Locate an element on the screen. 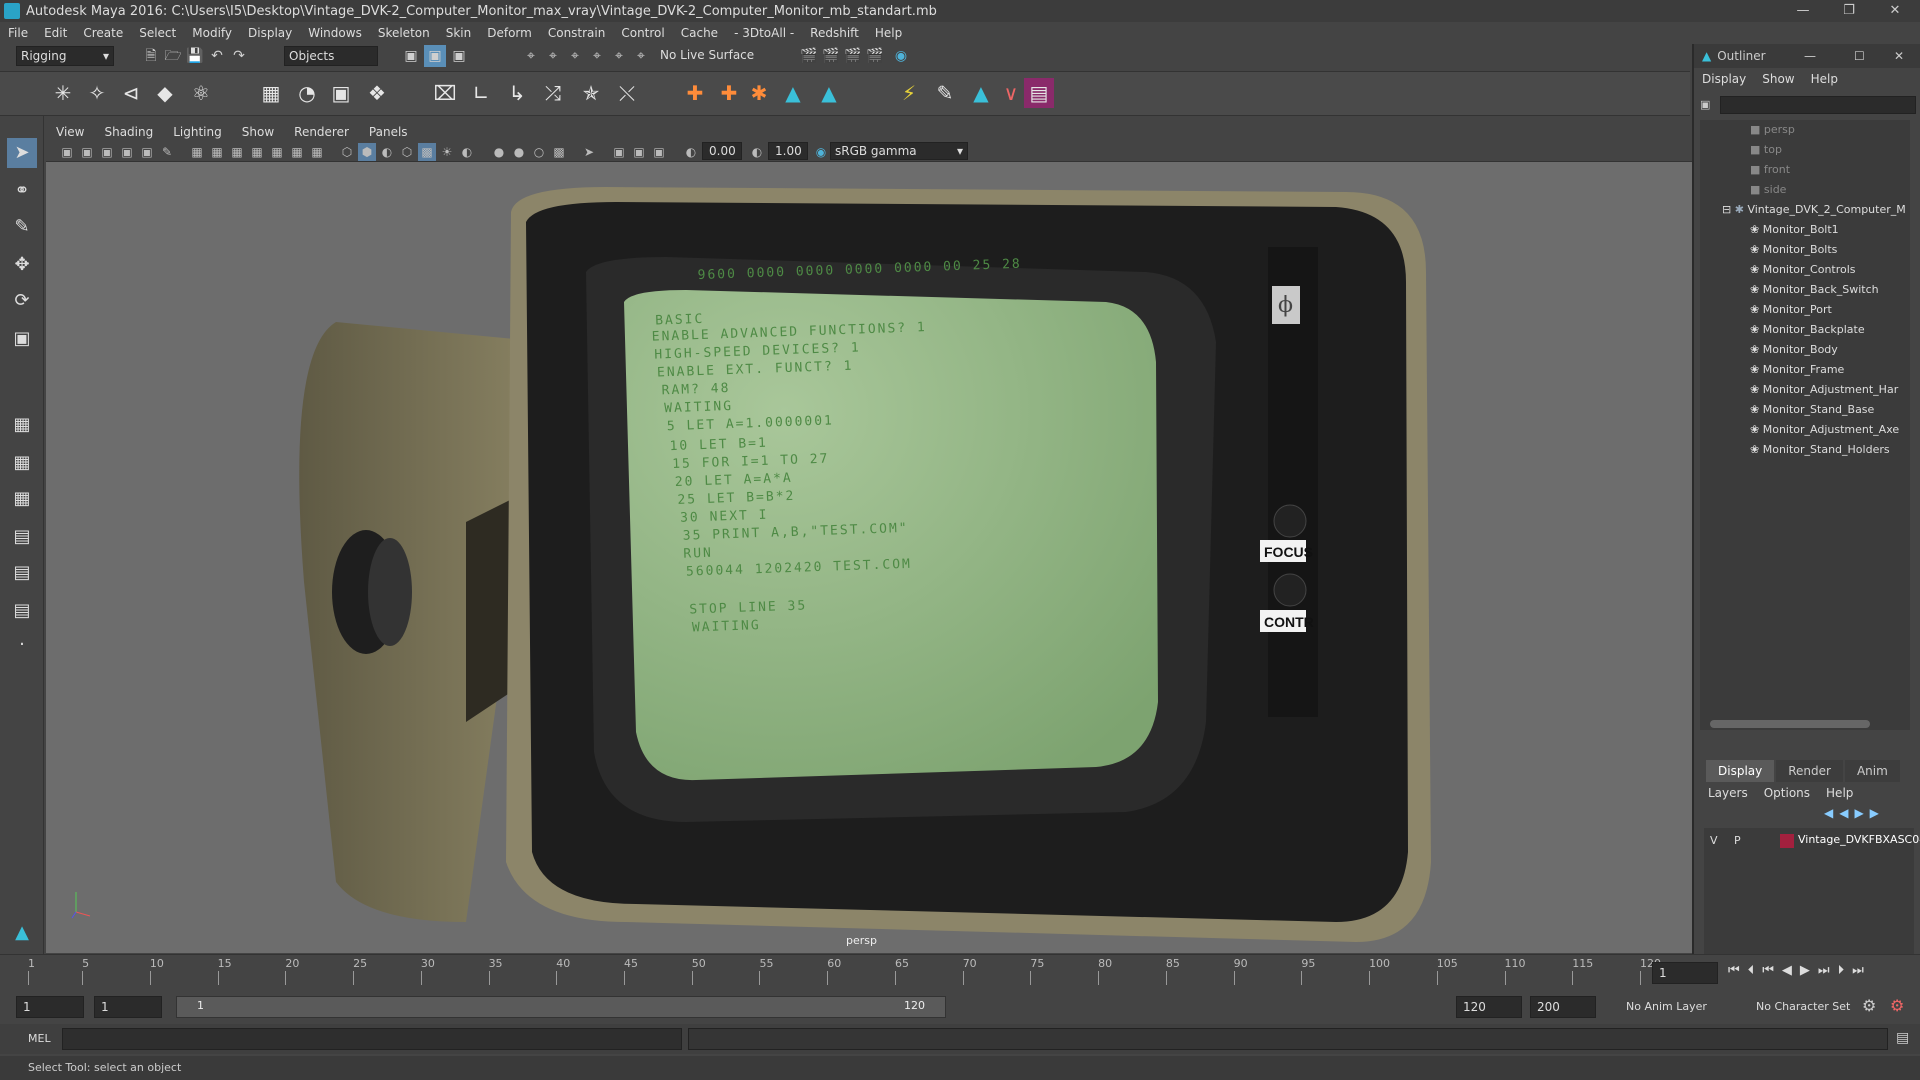  sculpt-icon: ❖ is located at coordinates (377, 93).